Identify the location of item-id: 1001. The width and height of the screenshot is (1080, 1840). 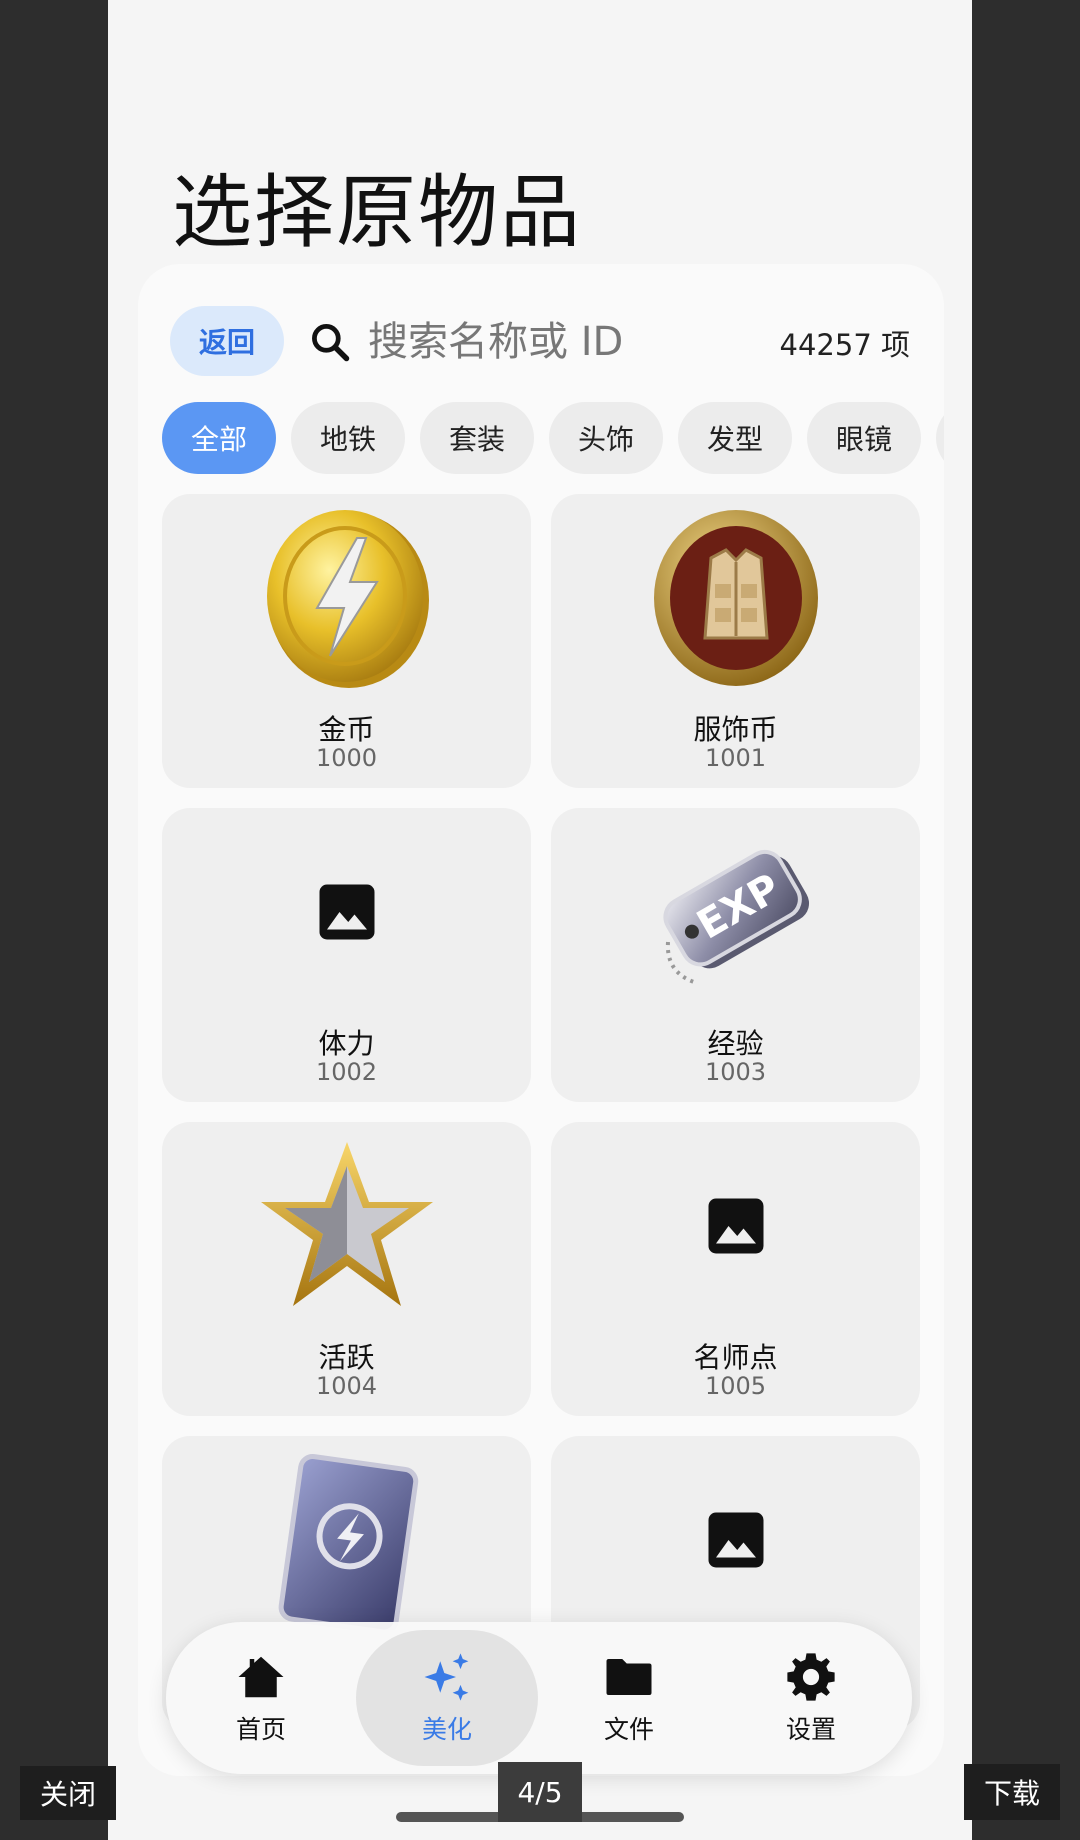
(735, 758).